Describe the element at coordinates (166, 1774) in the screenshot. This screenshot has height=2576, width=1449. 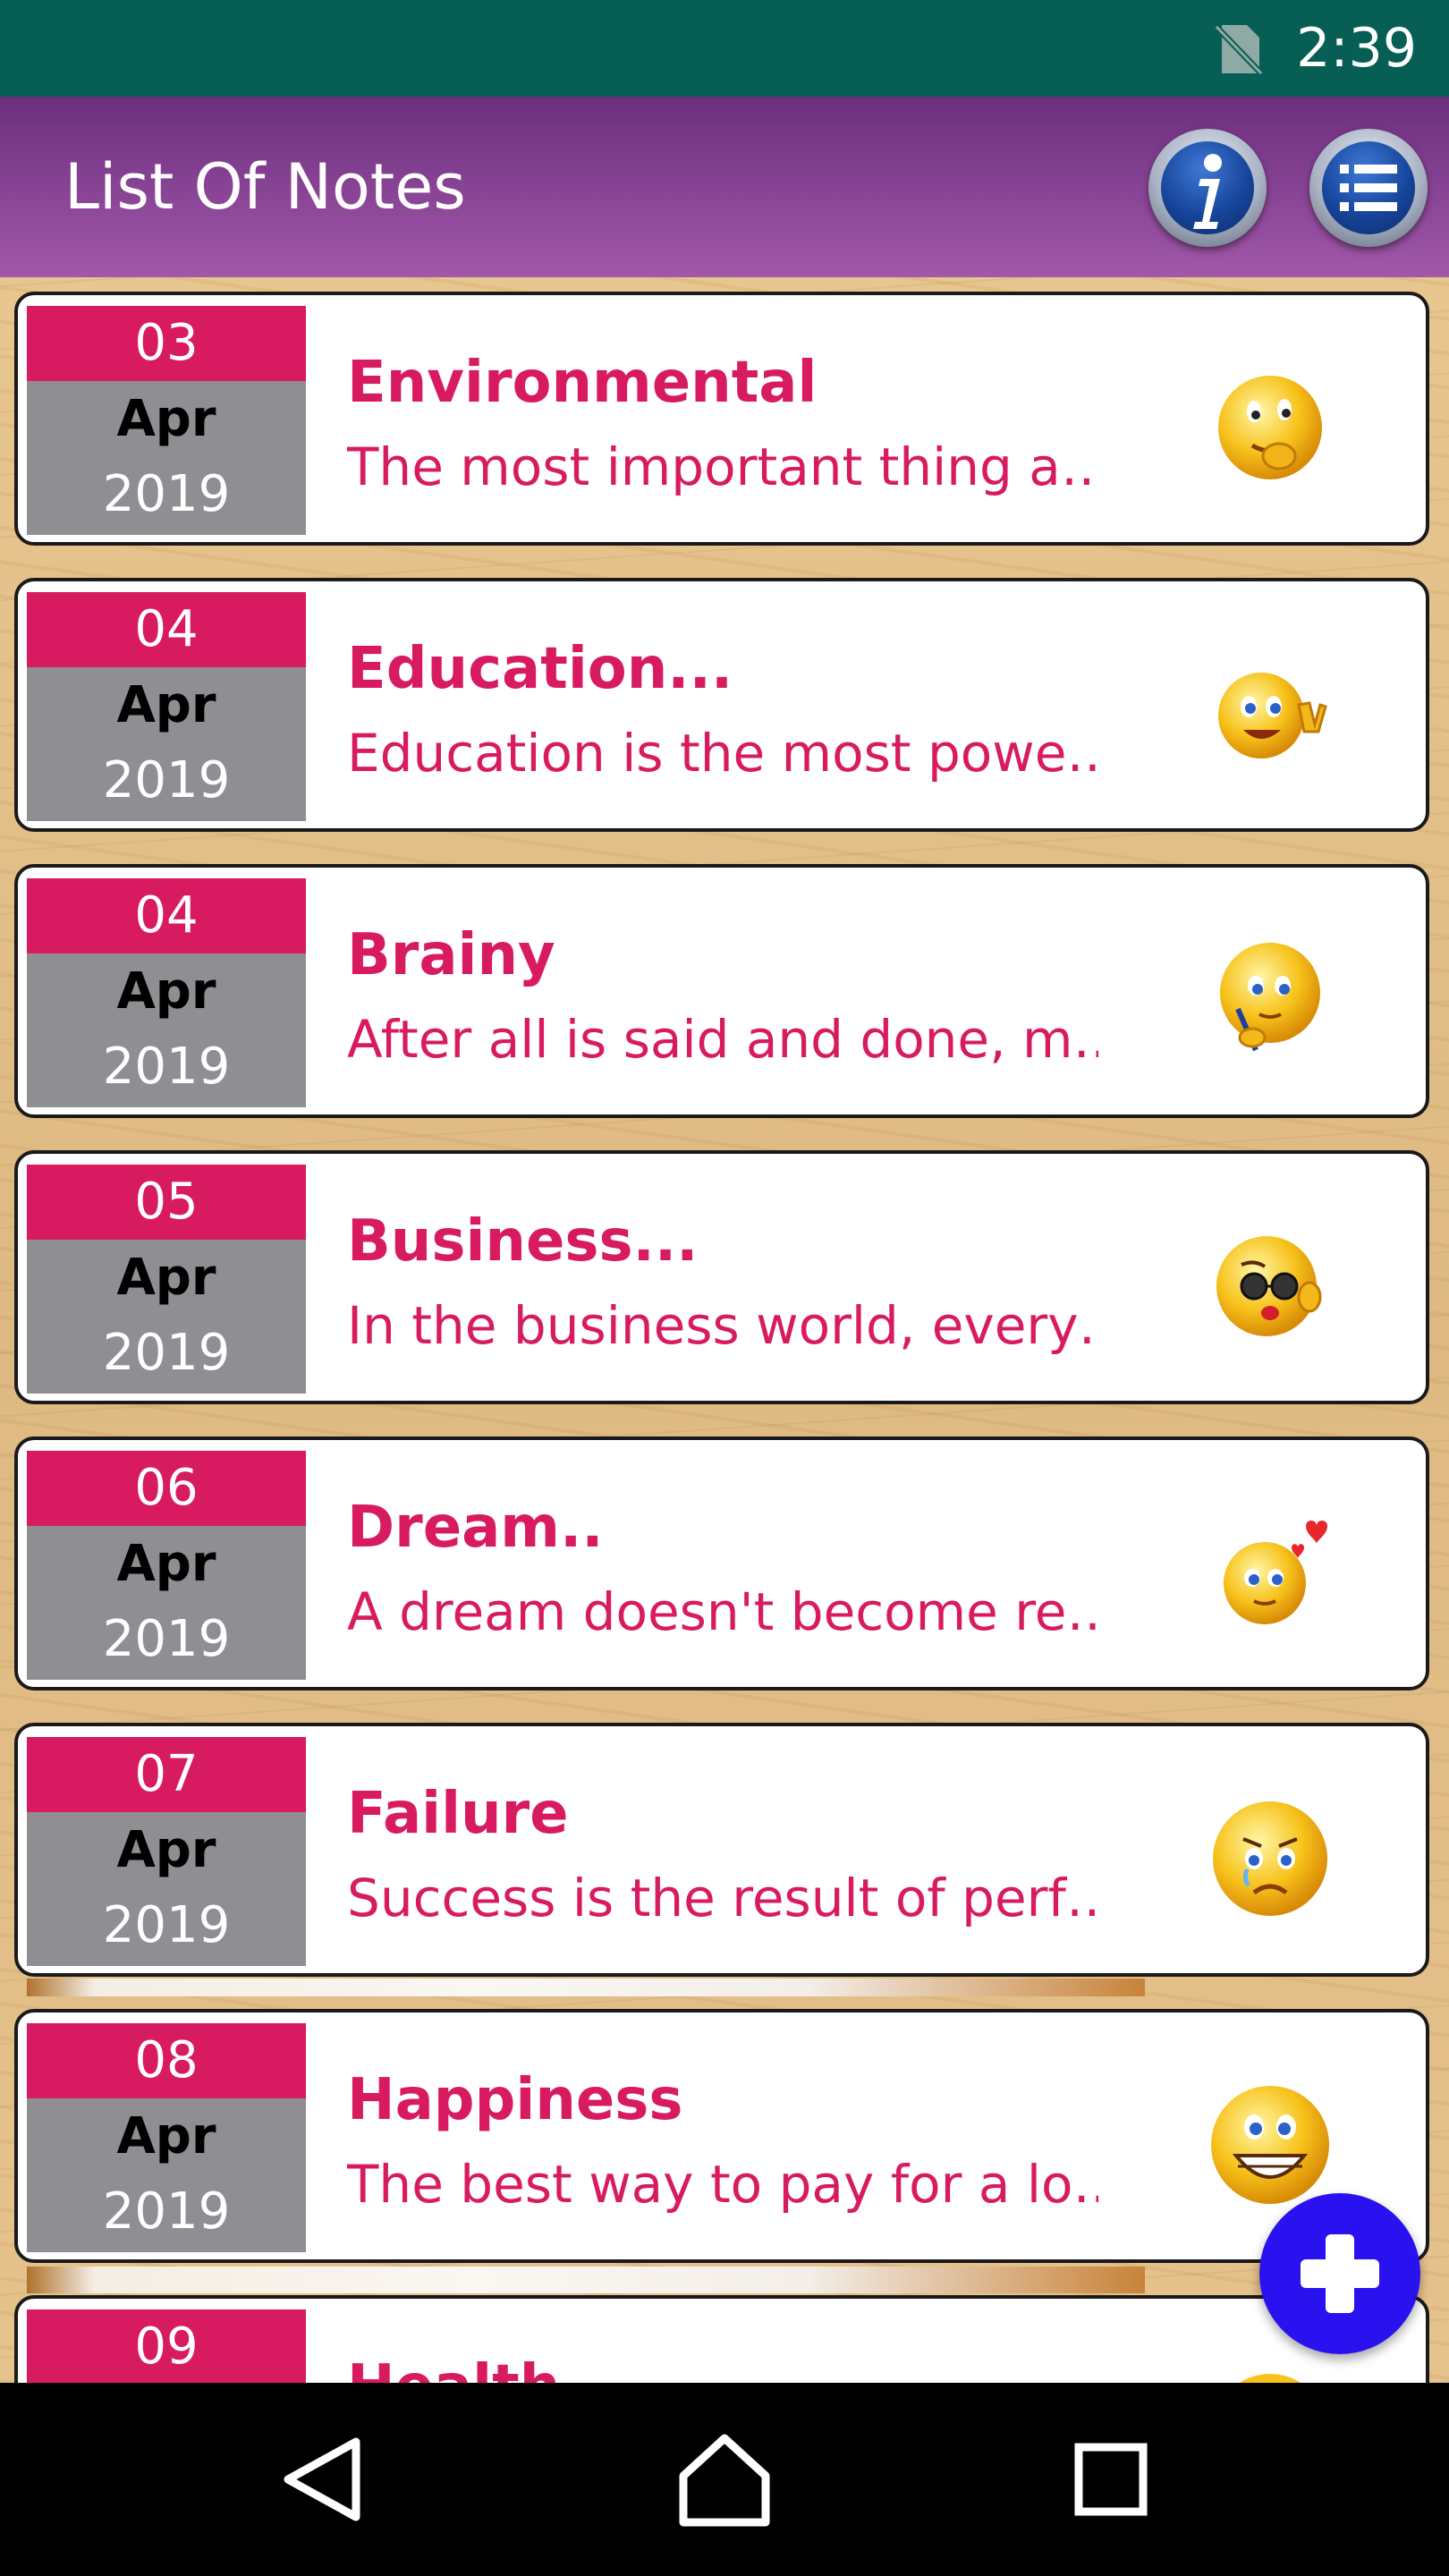
I see `date-day: 07` at that location.